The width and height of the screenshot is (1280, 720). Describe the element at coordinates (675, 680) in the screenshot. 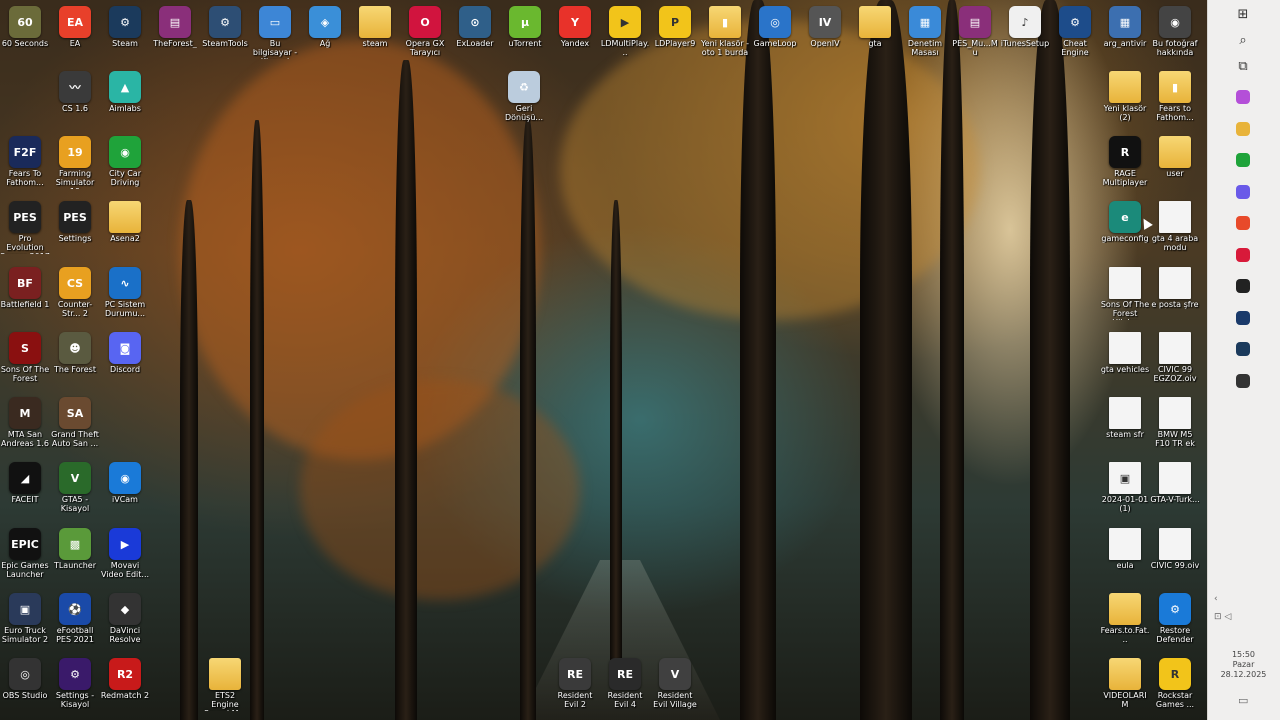

I see `desktop-icon: V Resident Evil Village` at that location.